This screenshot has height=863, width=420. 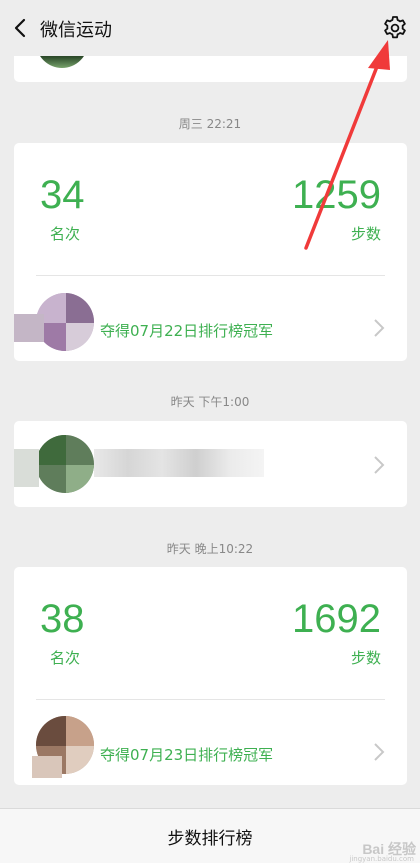 I want to click on entry-timestamp: 周三 22:21, so click(x=210, y=124).